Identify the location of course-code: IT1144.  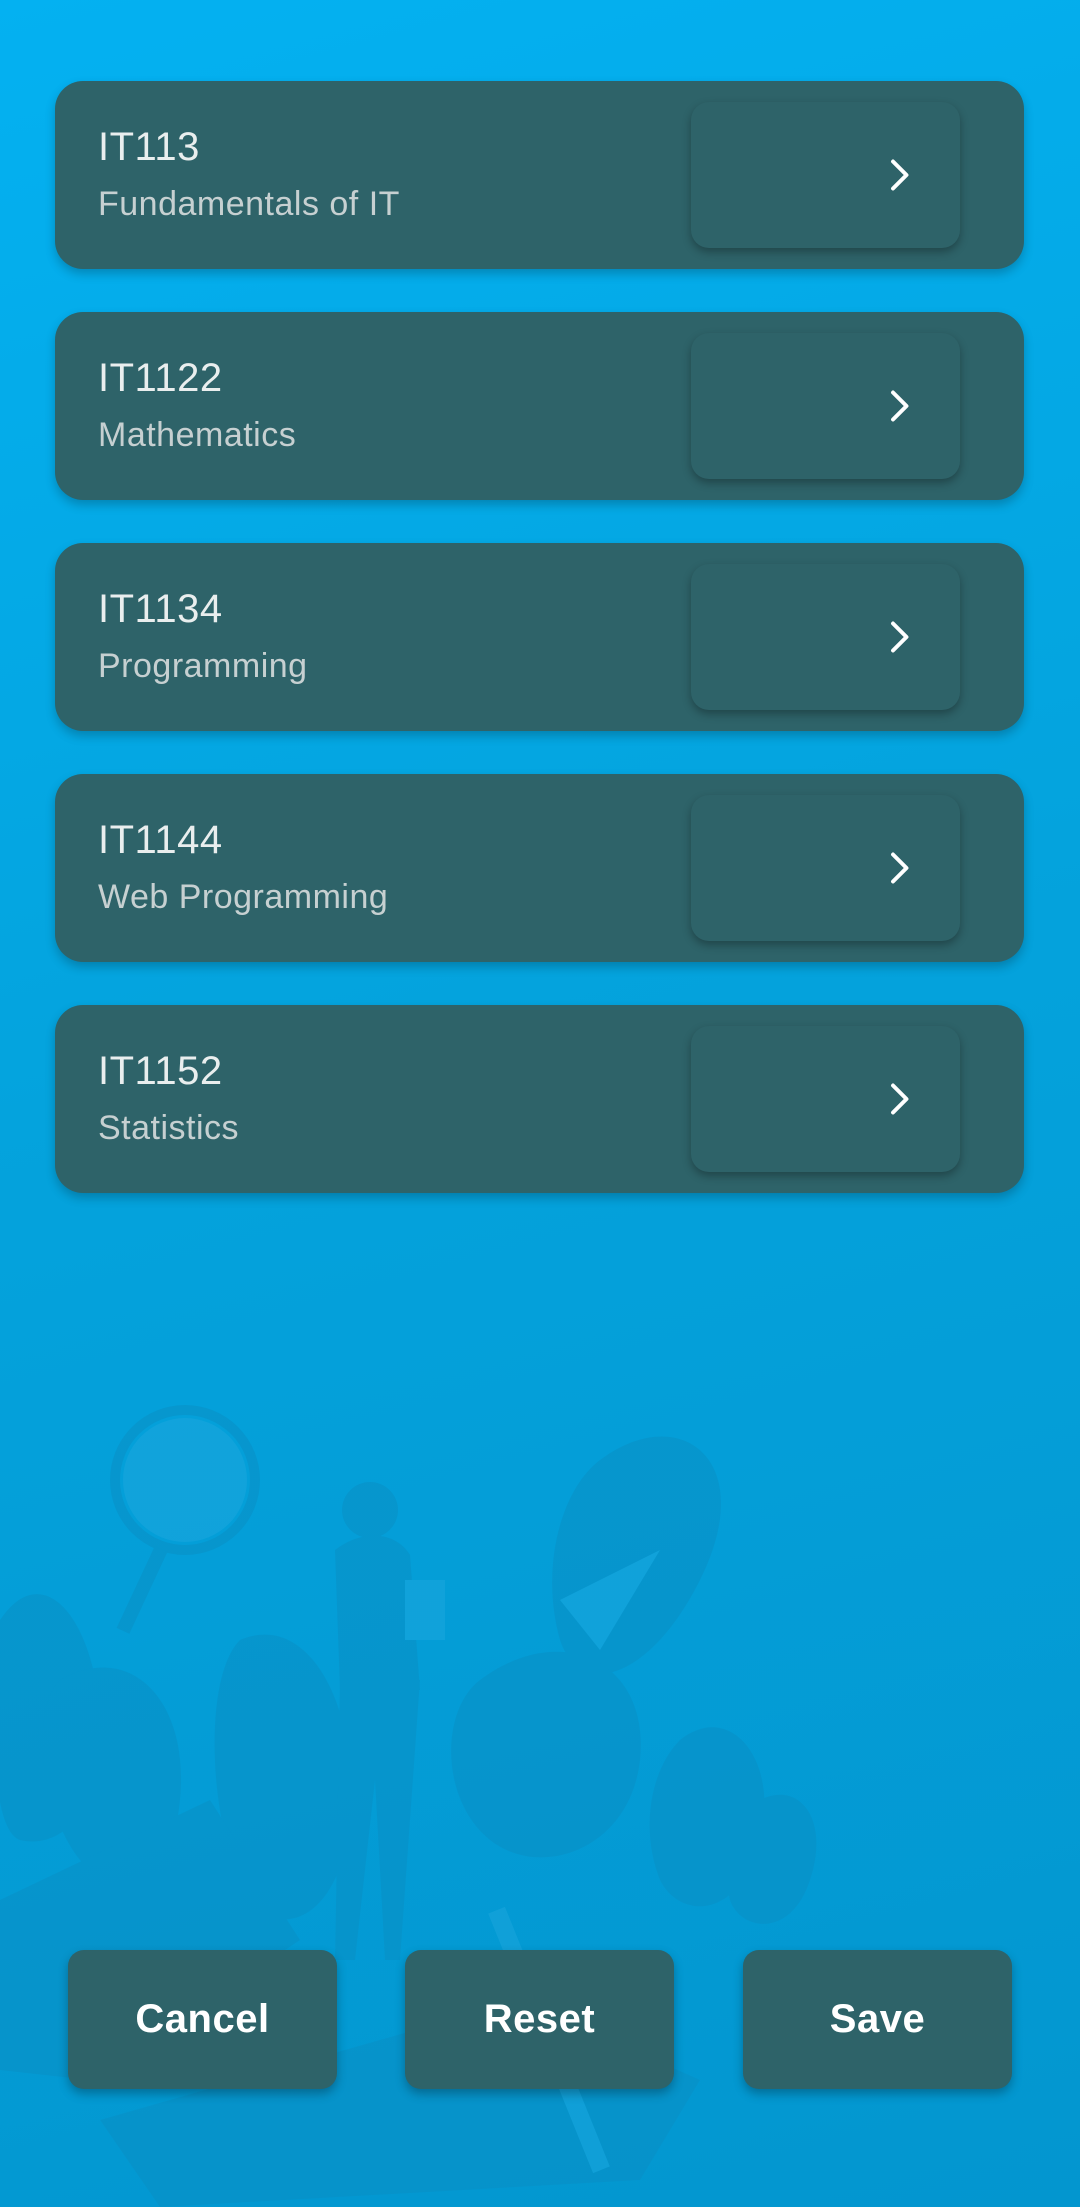
(160, 840).